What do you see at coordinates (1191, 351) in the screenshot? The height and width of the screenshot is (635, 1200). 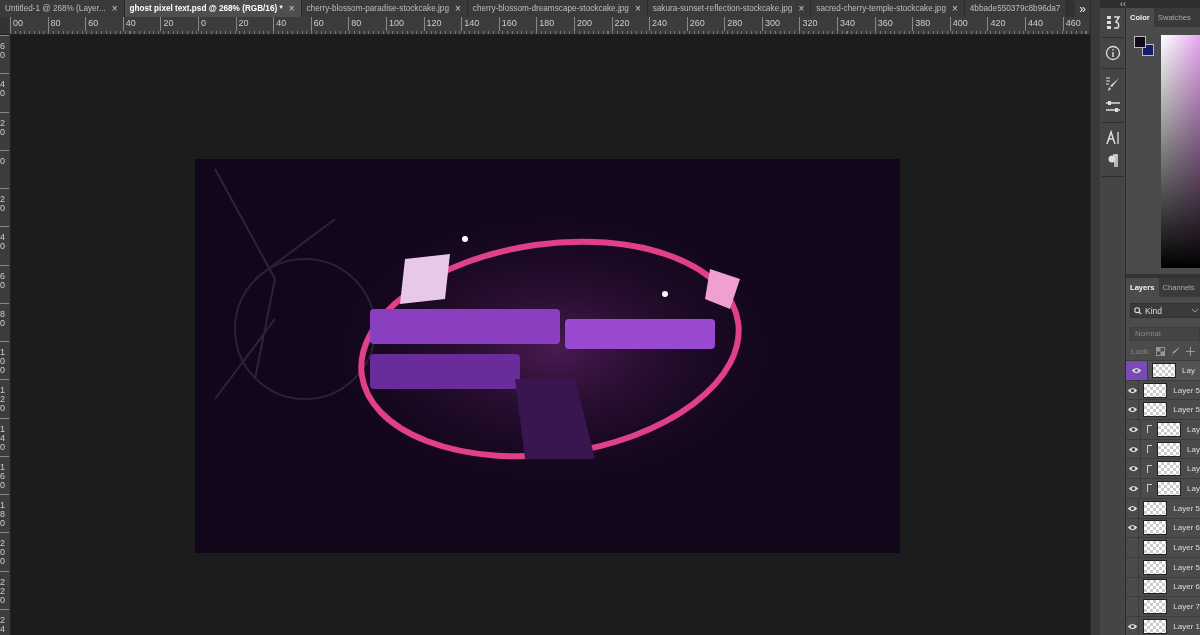 I see `move-icon` at bounding box center [1191, 351].